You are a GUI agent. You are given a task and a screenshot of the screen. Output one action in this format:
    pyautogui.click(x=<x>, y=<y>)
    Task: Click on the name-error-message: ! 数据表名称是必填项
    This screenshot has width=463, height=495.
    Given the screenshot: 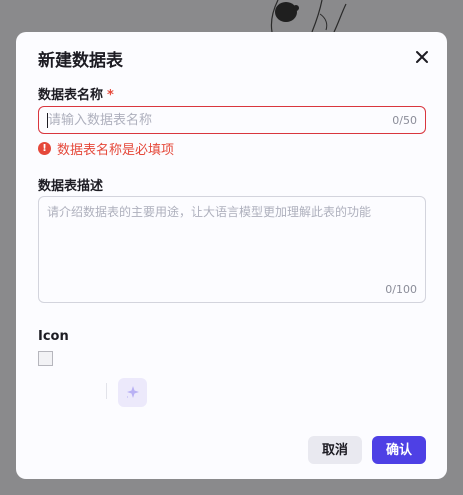 What is the action you would take?
    pyautogui.click(x=106, y=149)
    